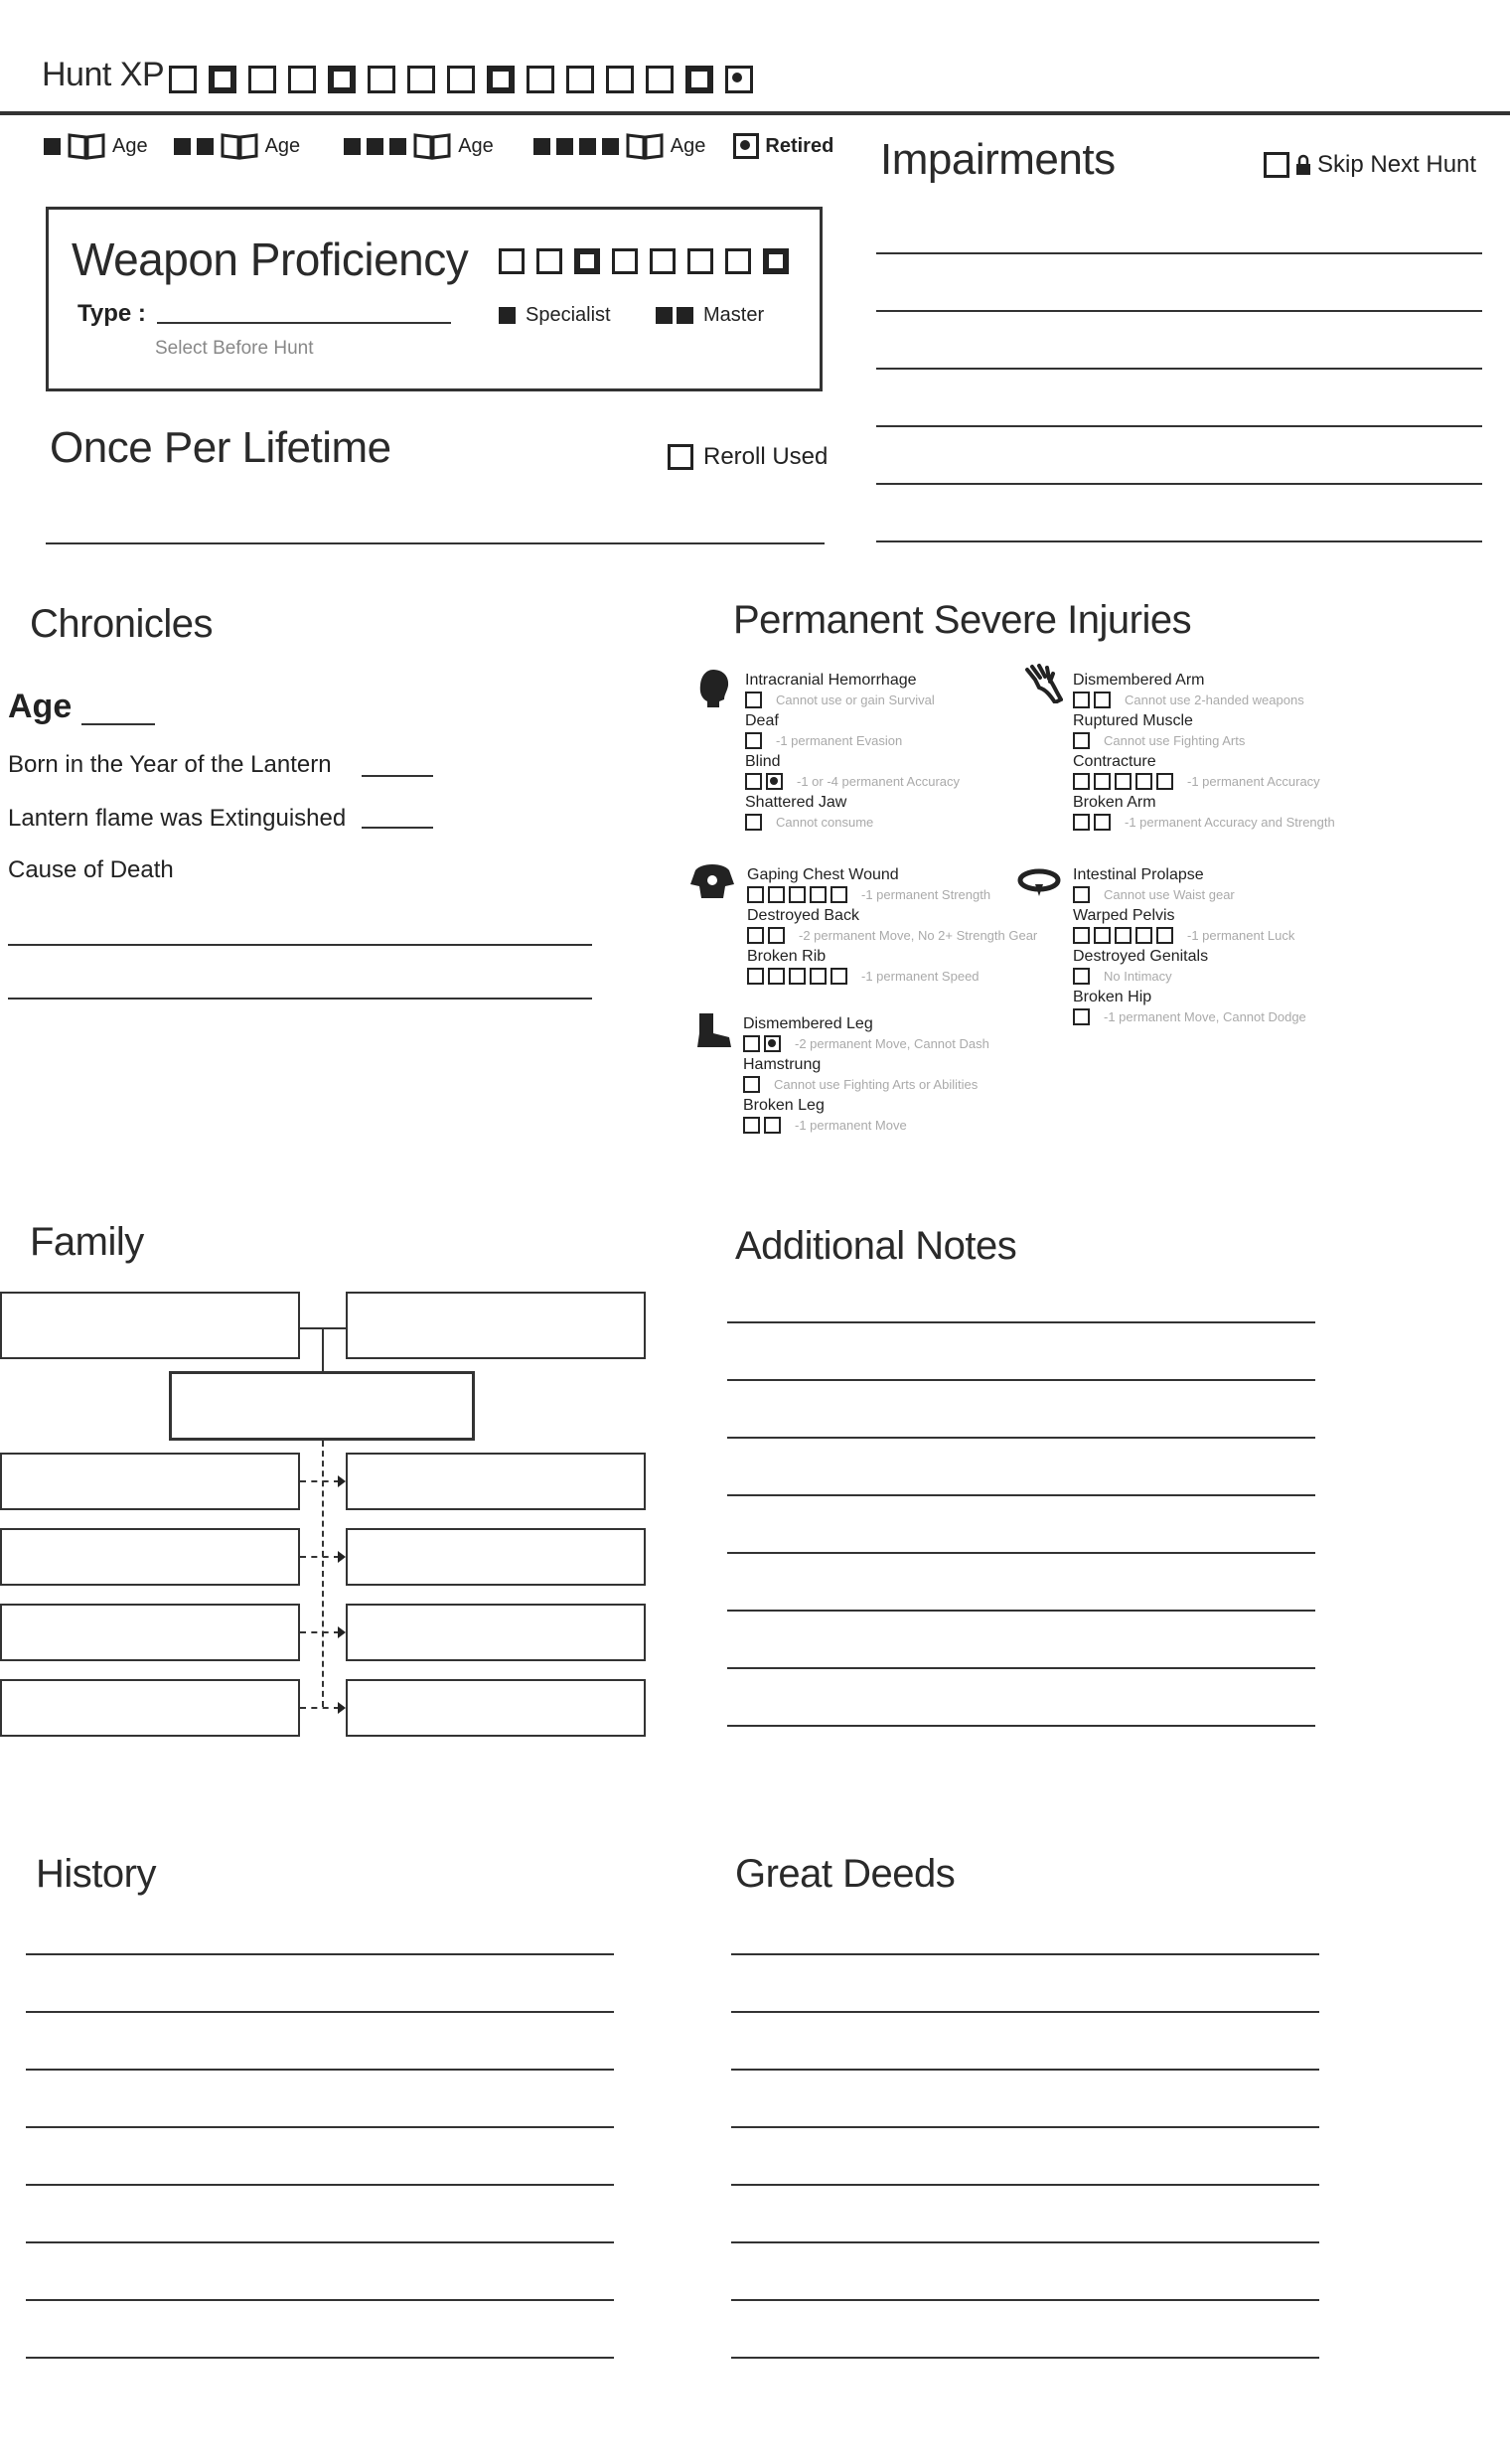 Image resolution: width=1510 pixels, height=2464 pixels. I want to click on retired-box, so click(746, 146).